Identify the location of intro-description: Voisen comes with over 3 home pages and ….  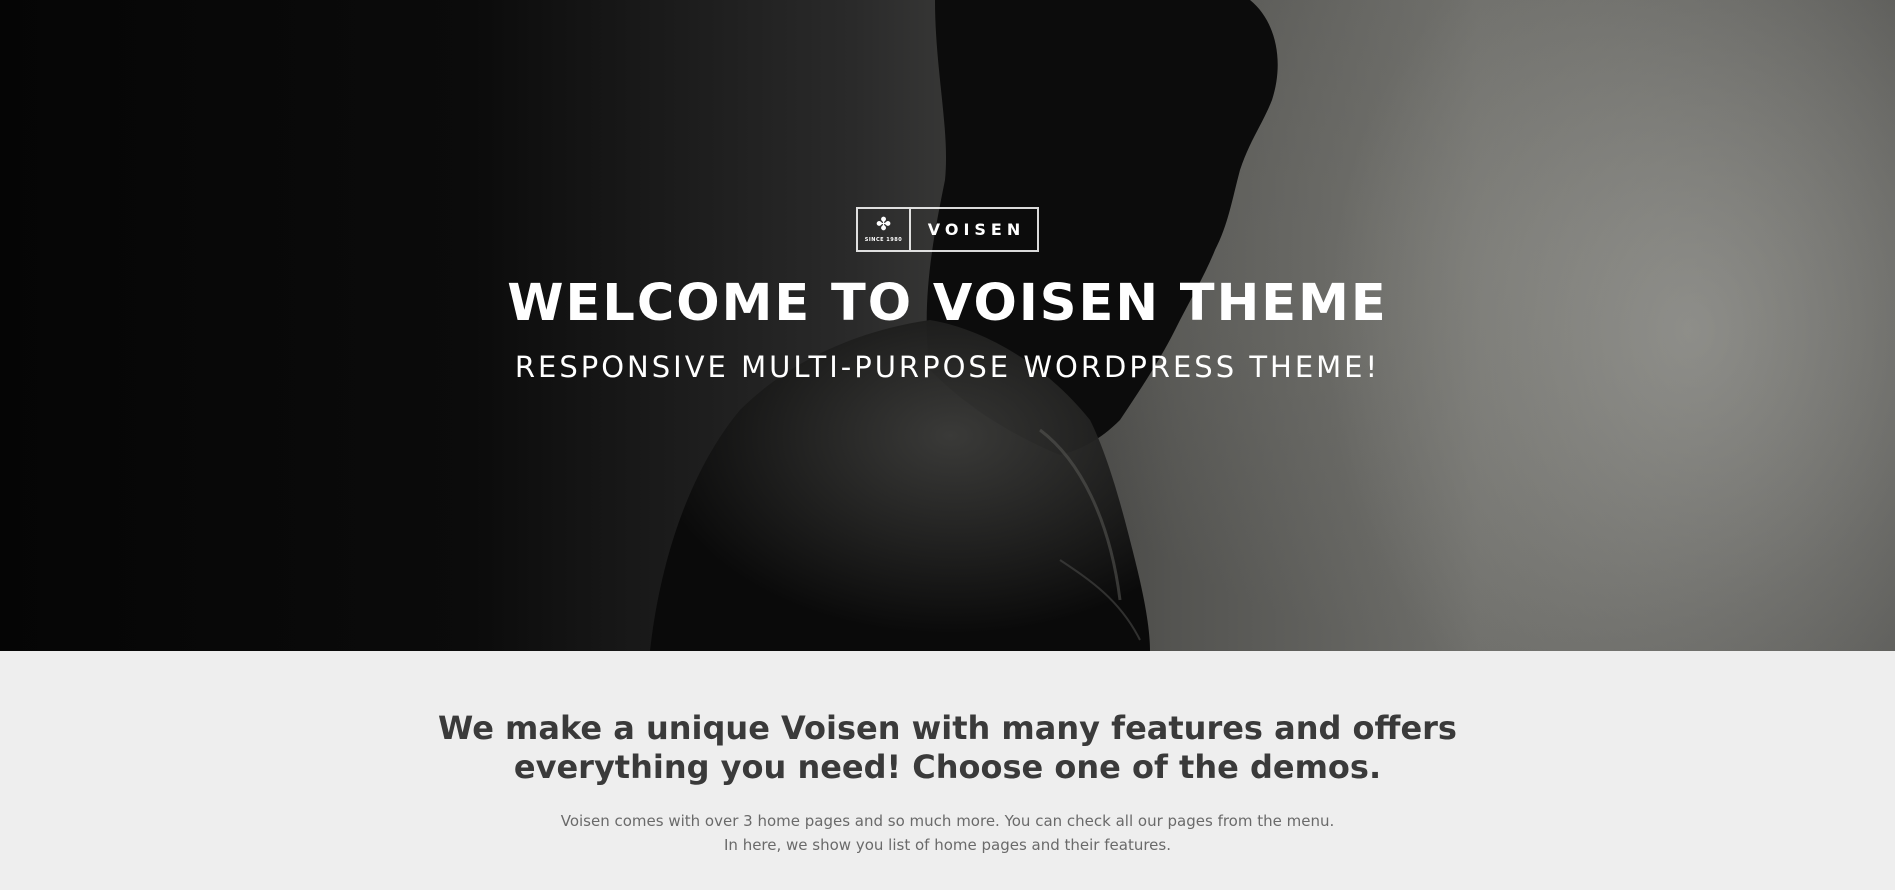
(947, 833).